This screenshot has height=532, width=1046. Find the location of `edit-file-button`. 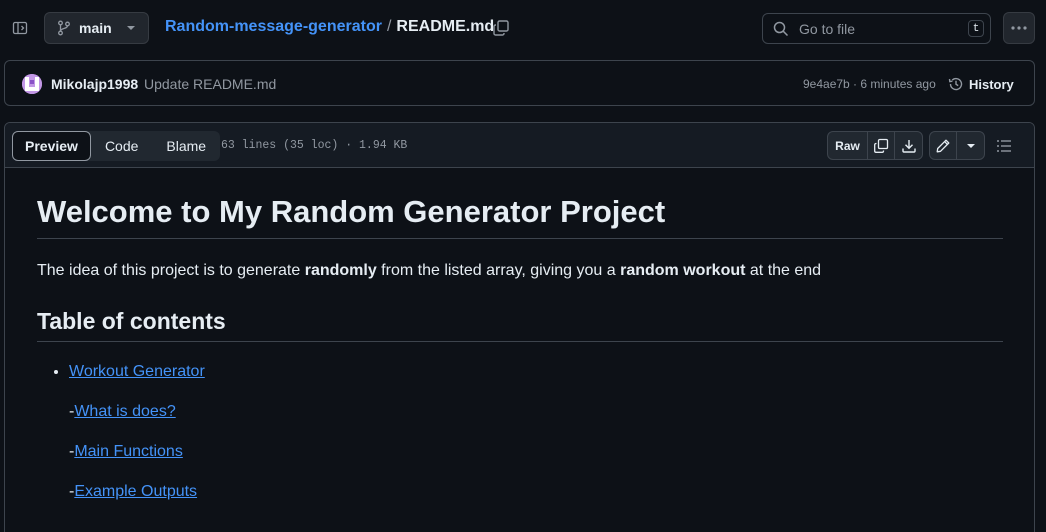

edit-file-button is located at coordinates (943, 145).